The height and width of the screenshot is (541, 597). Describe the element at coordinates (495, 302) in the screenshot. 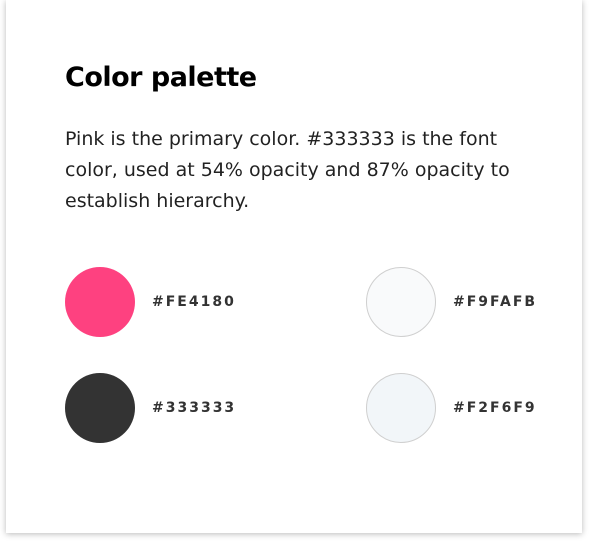

I see `swatch-hex-label: #F9FAFB` at that location.